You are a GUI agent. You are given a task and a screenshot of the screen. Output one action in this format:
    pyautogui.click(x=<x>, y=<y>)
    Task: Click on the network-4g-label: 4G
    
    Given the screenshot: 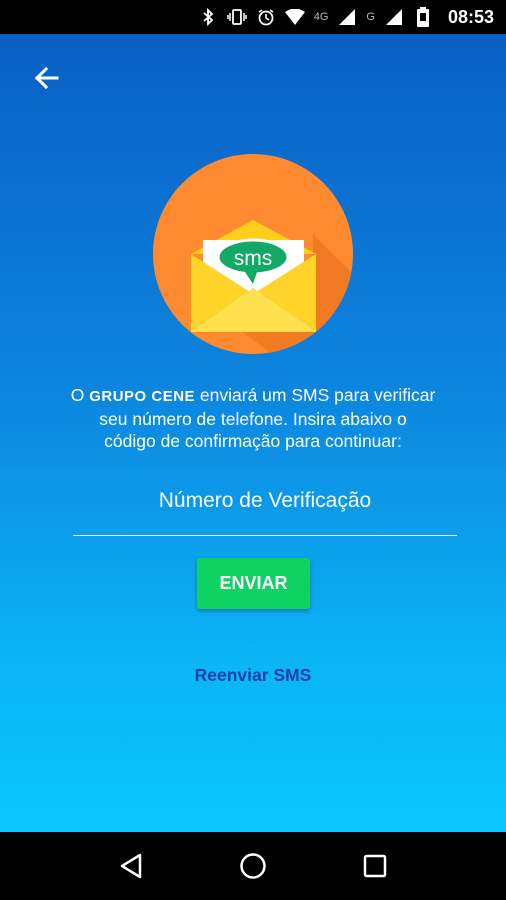 What is the action you would take?
    pyautogui.click(x=321, y=17)
    